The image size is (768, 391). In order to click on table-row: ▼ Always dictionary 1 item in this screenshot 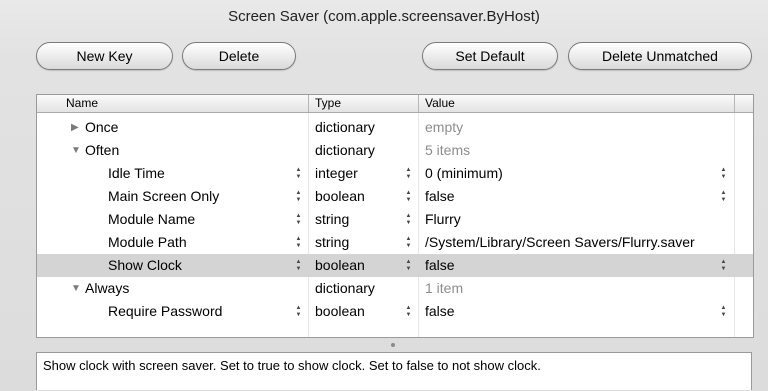, I will do `click(395, 288)`.